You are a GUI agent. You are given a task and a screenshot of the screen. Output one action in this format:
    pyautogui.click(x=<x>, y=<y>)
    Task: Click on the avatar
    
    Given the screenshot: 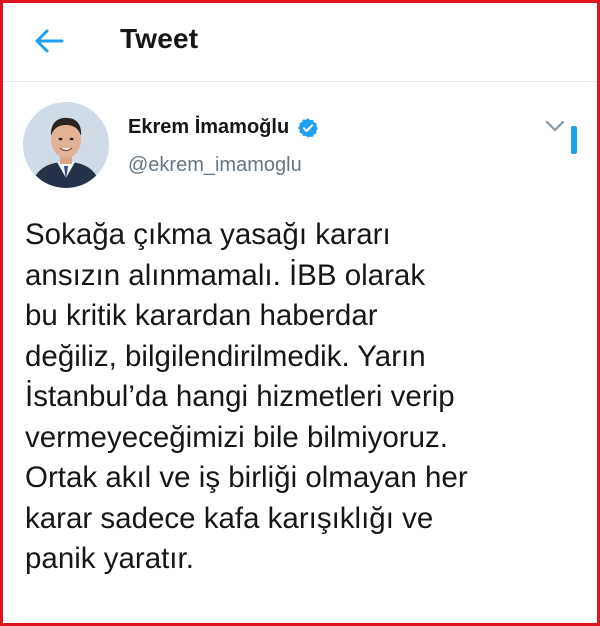 What is the action you would take?
    pyautogui.click(x=66, y=145)
    